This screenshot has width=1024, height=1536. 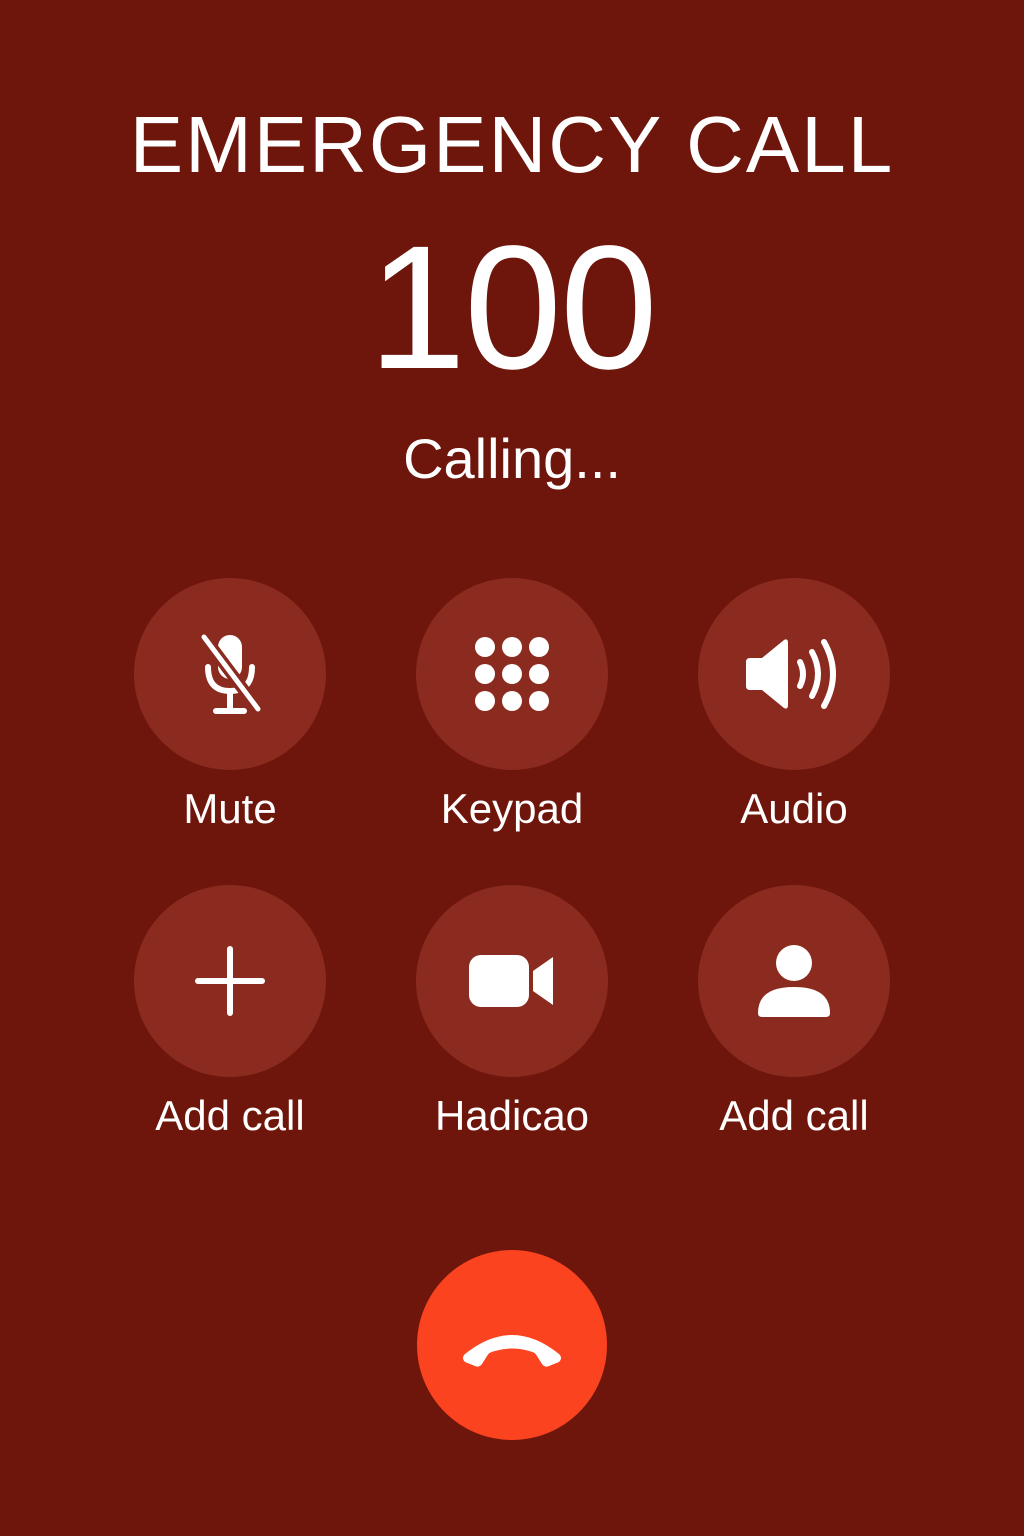 I want to click on audio-control: Audio, so click(x=792, y=713).